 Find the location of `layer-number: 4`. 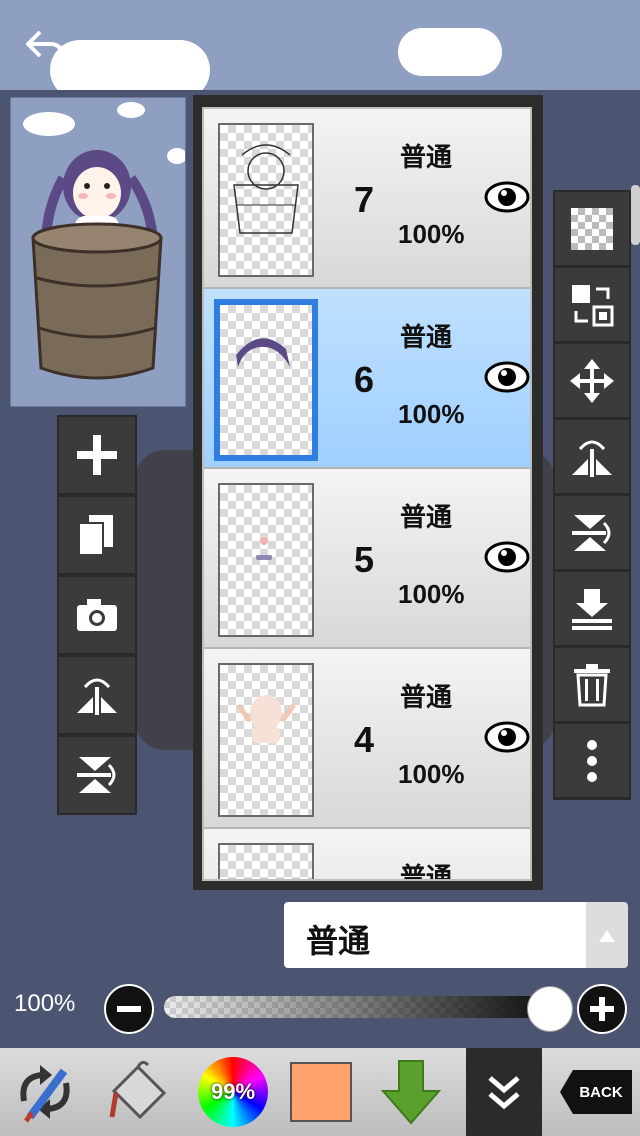

layer-number: 4 is located at coordinates (364, 739).